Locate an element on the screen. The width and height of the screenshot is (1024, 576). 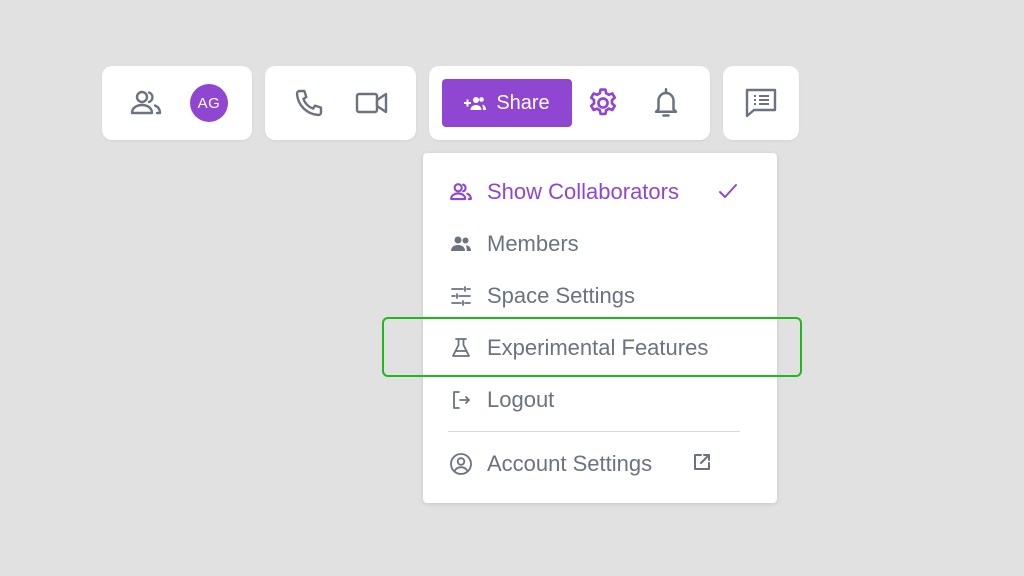
bell-icon is located at coordinates (666, 102).